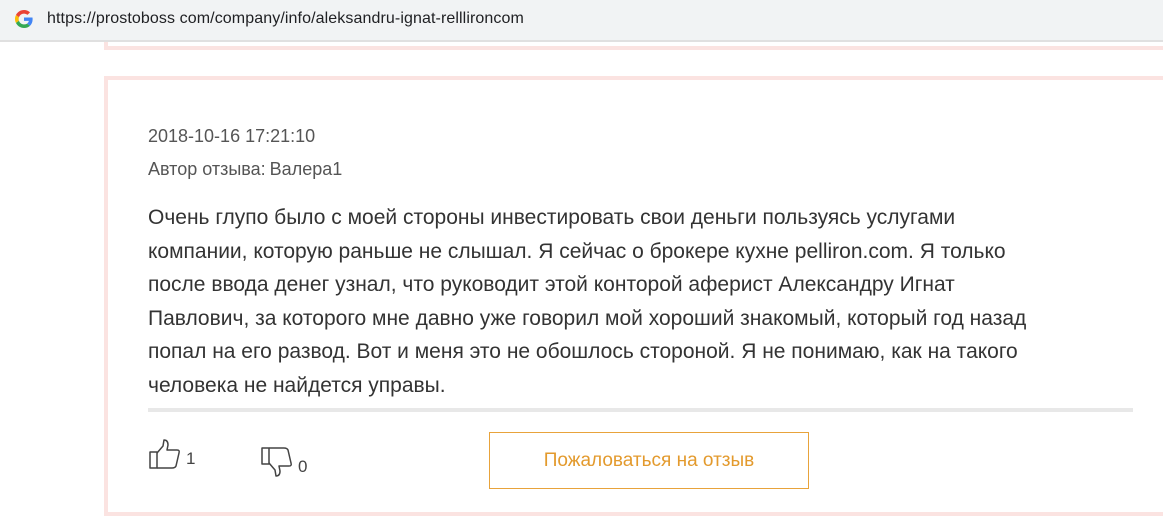 This screenshot has height=516, width=1163. I want to click on dislike-count: 0, so click(303, 466).